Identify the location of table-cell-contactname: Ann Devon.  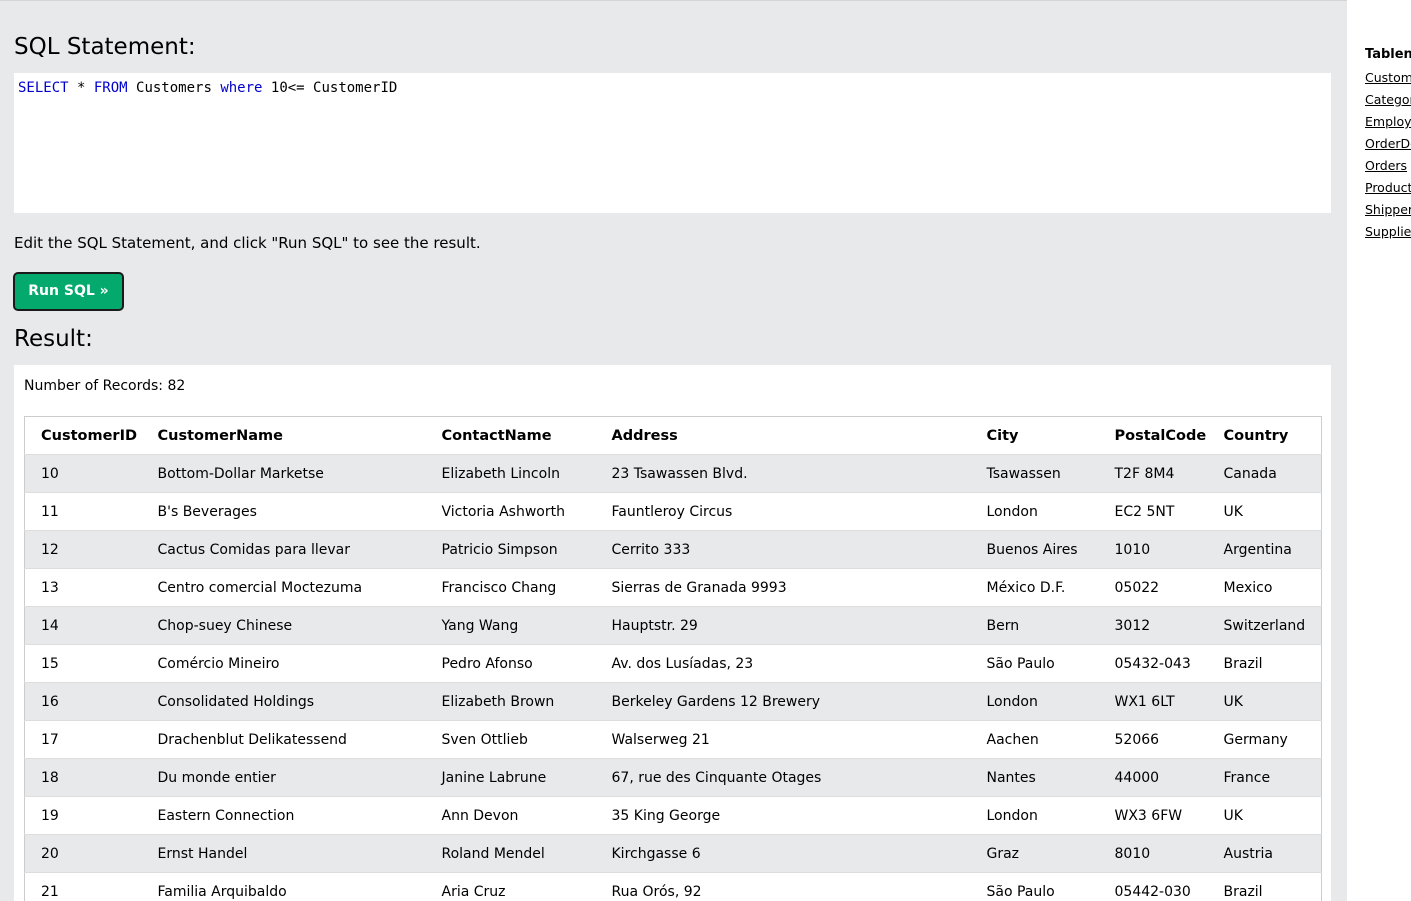
(510, 815).